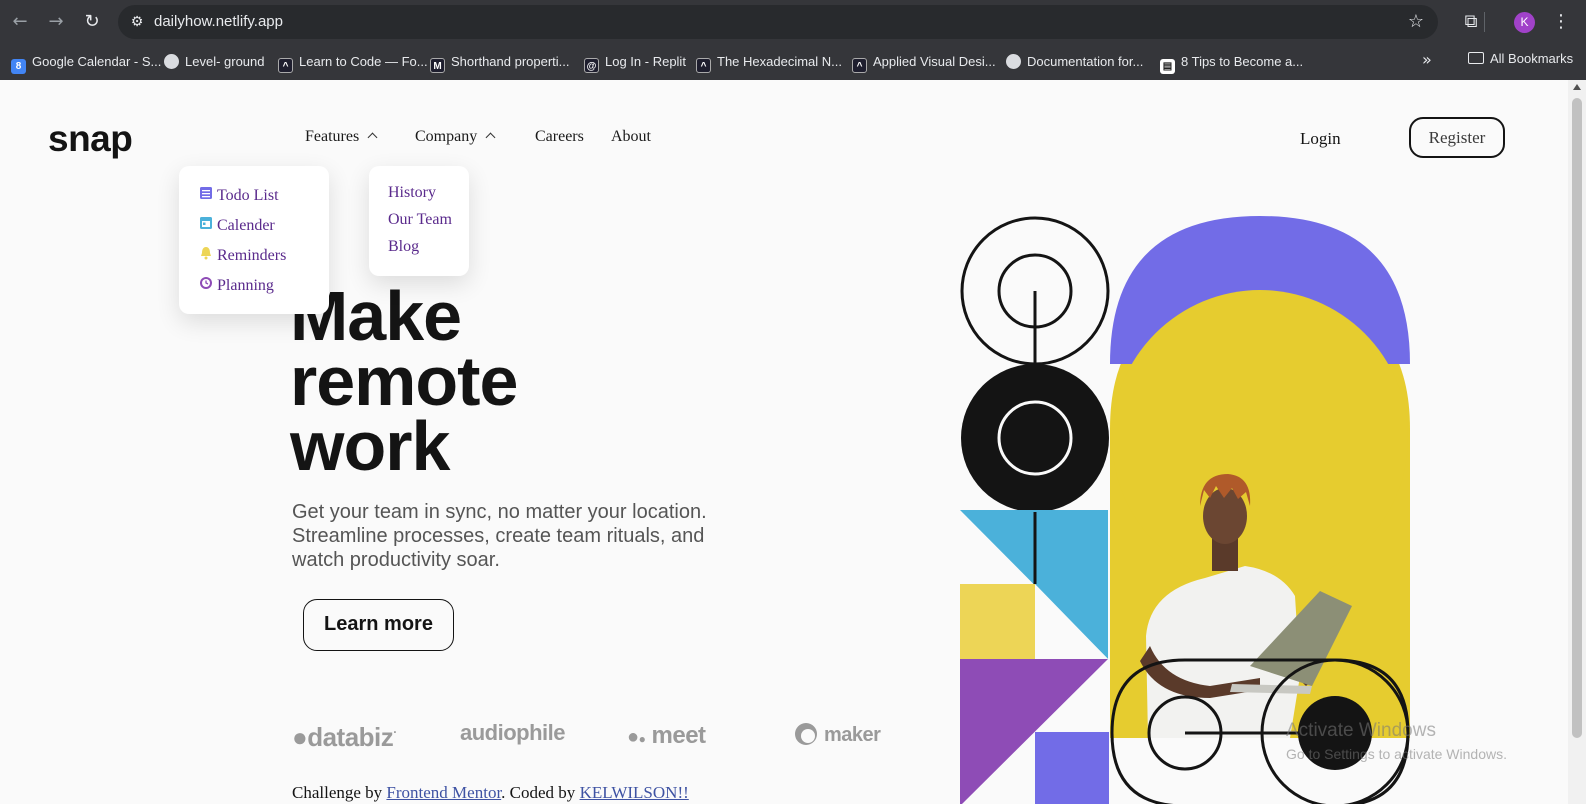 This screenshot has width=1586, height=804. Describe the element at coordinates (1035, 438) in the screenshot. I see `black-circle-shape` at that location.